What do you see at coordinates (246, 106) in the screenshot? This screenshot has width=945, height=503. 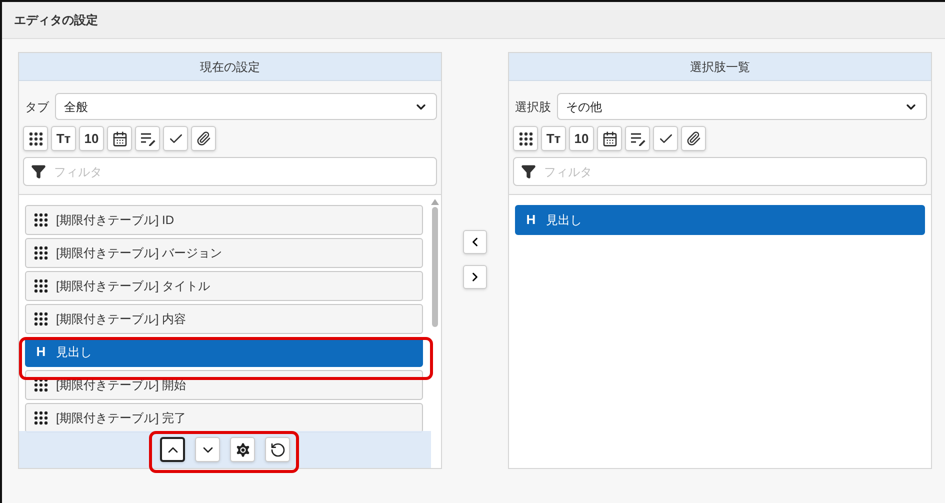 I see `select-field: 全般` at bounding box center [246, 106].